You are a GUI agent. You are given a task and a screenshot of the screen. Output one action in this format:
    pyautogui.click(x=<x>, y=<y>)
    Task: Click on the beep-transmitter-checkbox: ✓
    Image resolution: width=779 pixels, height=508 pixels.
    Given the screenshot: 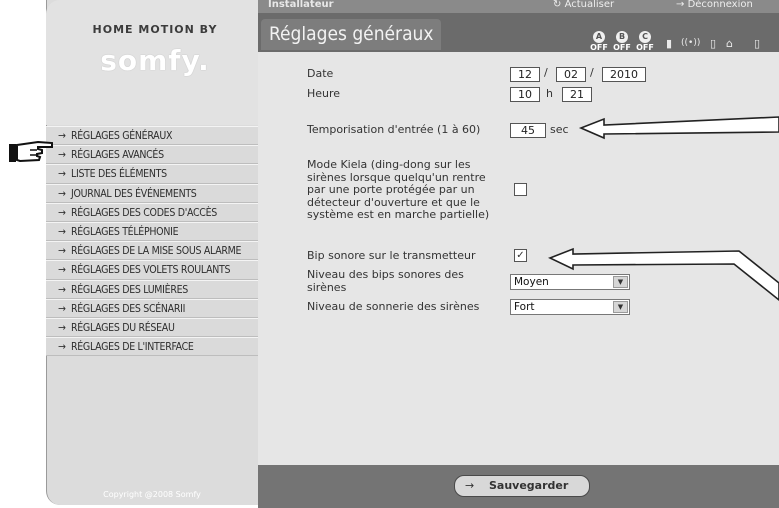 What is the action you would take?
    pyautogui.click(x=520, y=255)
    